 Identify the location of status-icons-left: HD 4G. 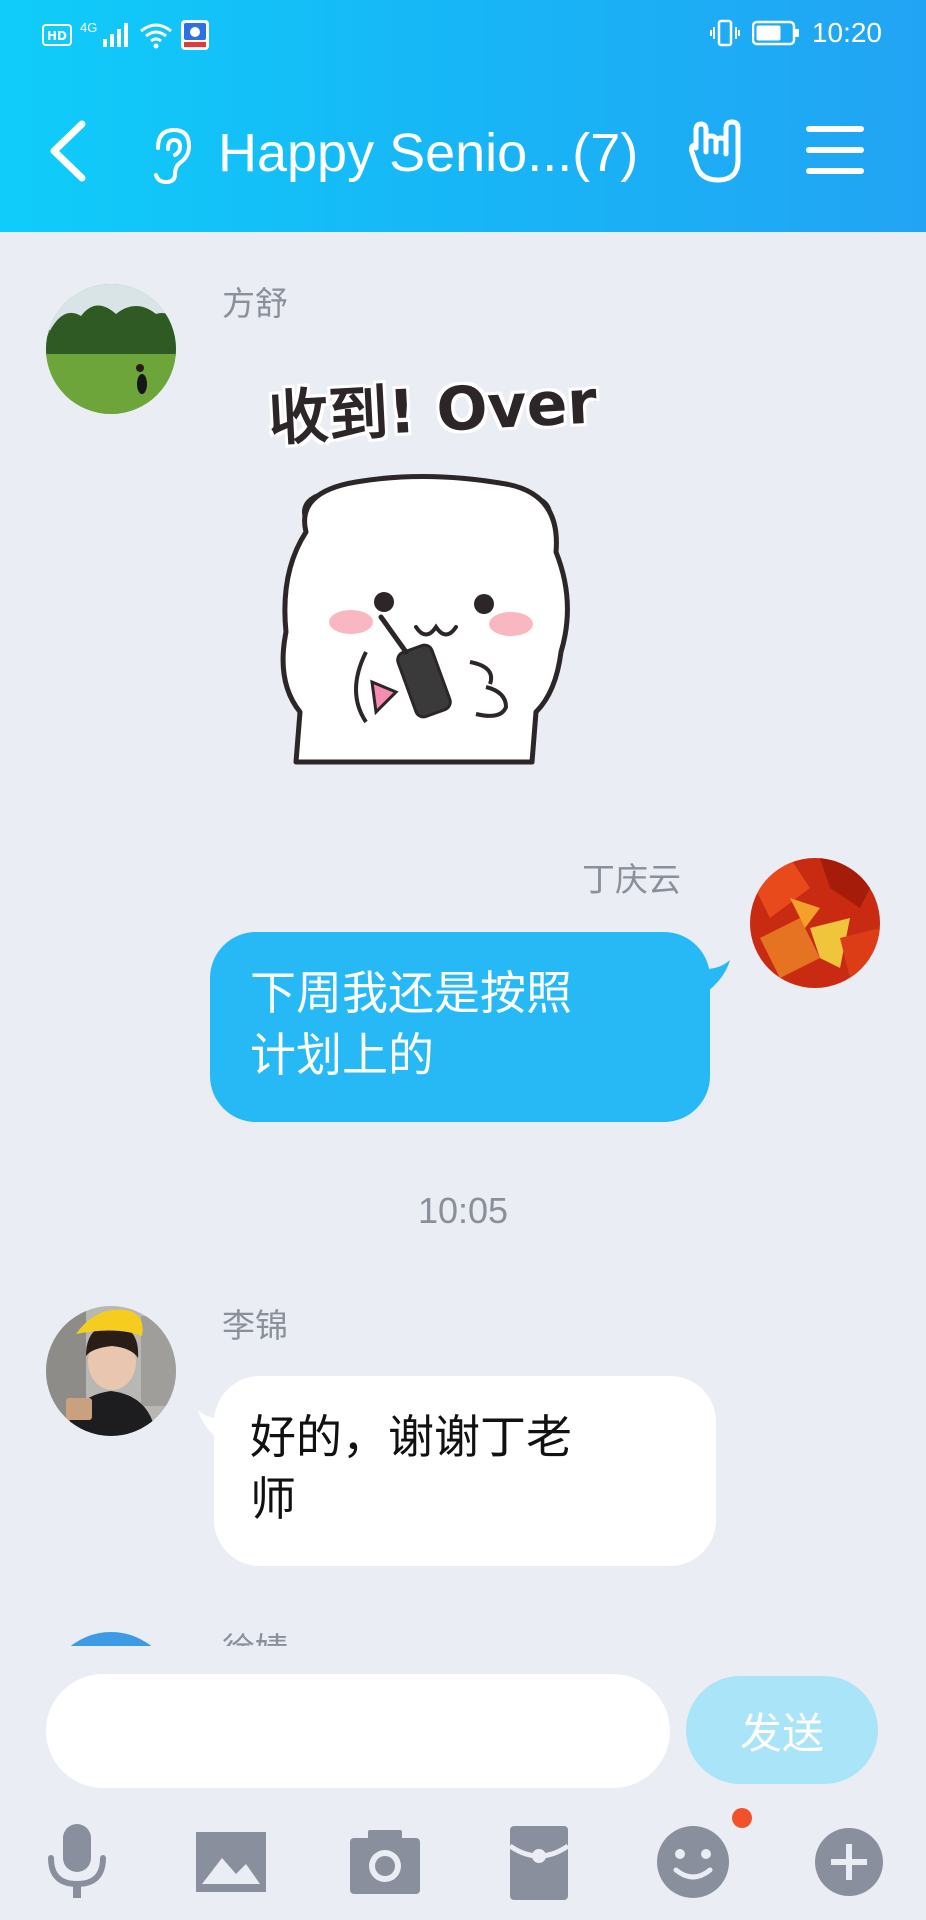
(126, 35).